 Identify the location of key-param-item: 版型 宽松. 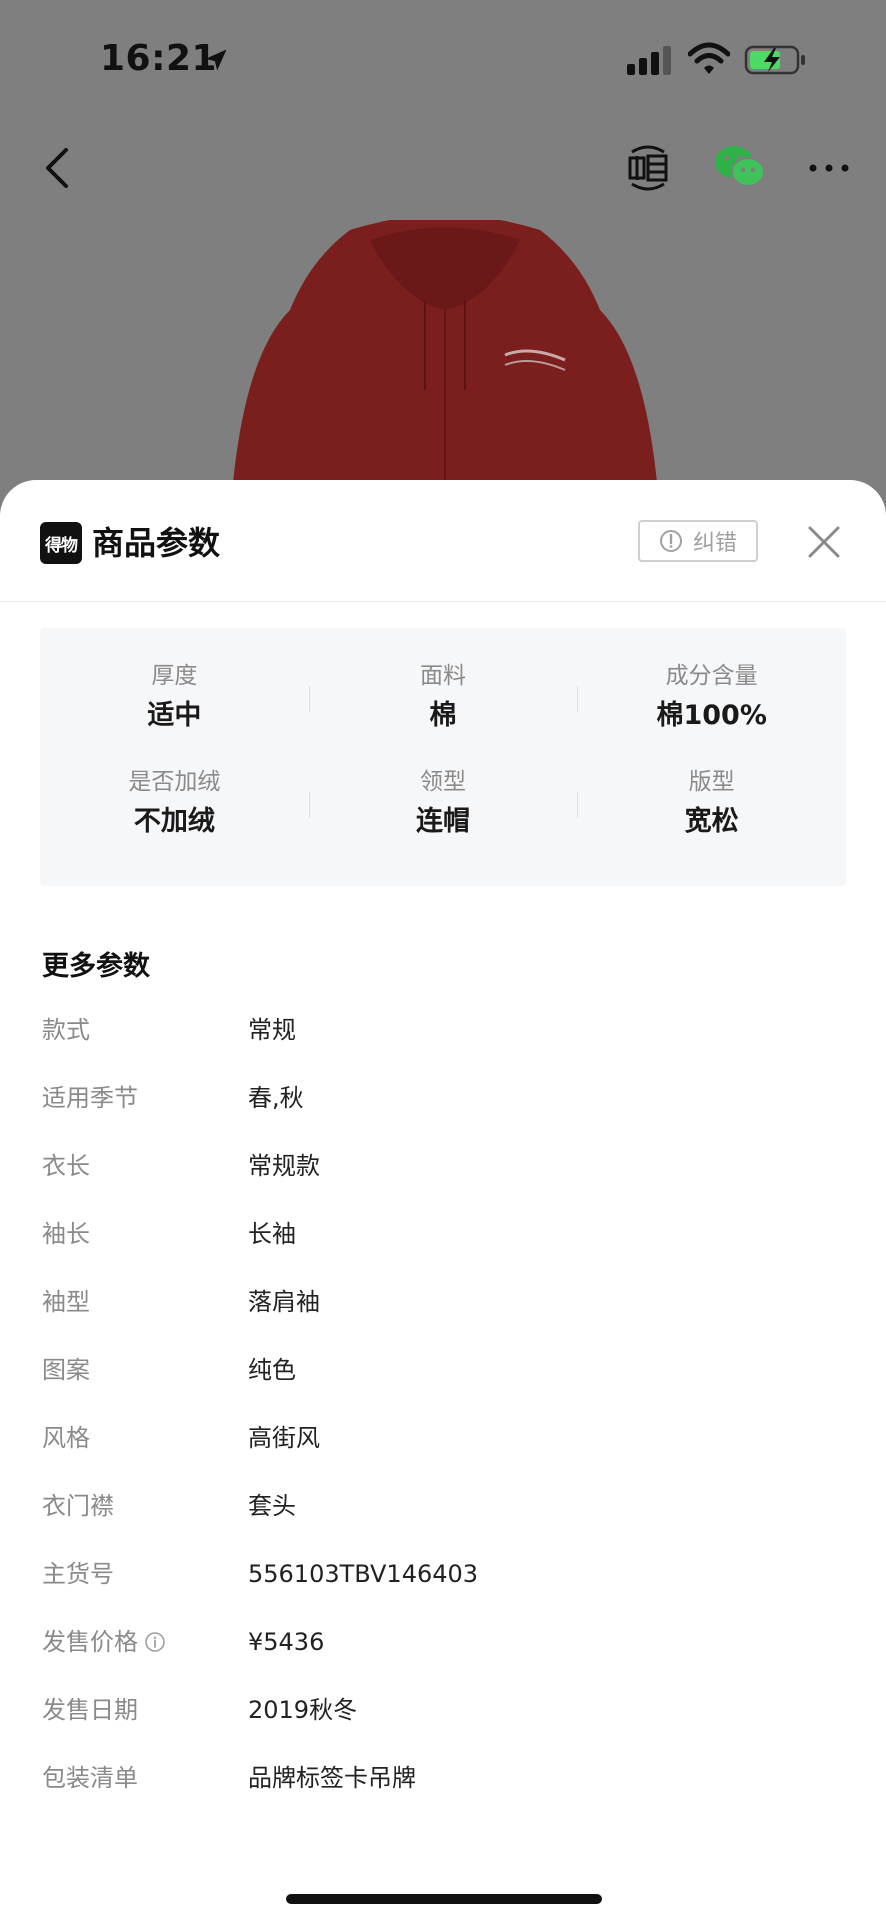
(711, 814).